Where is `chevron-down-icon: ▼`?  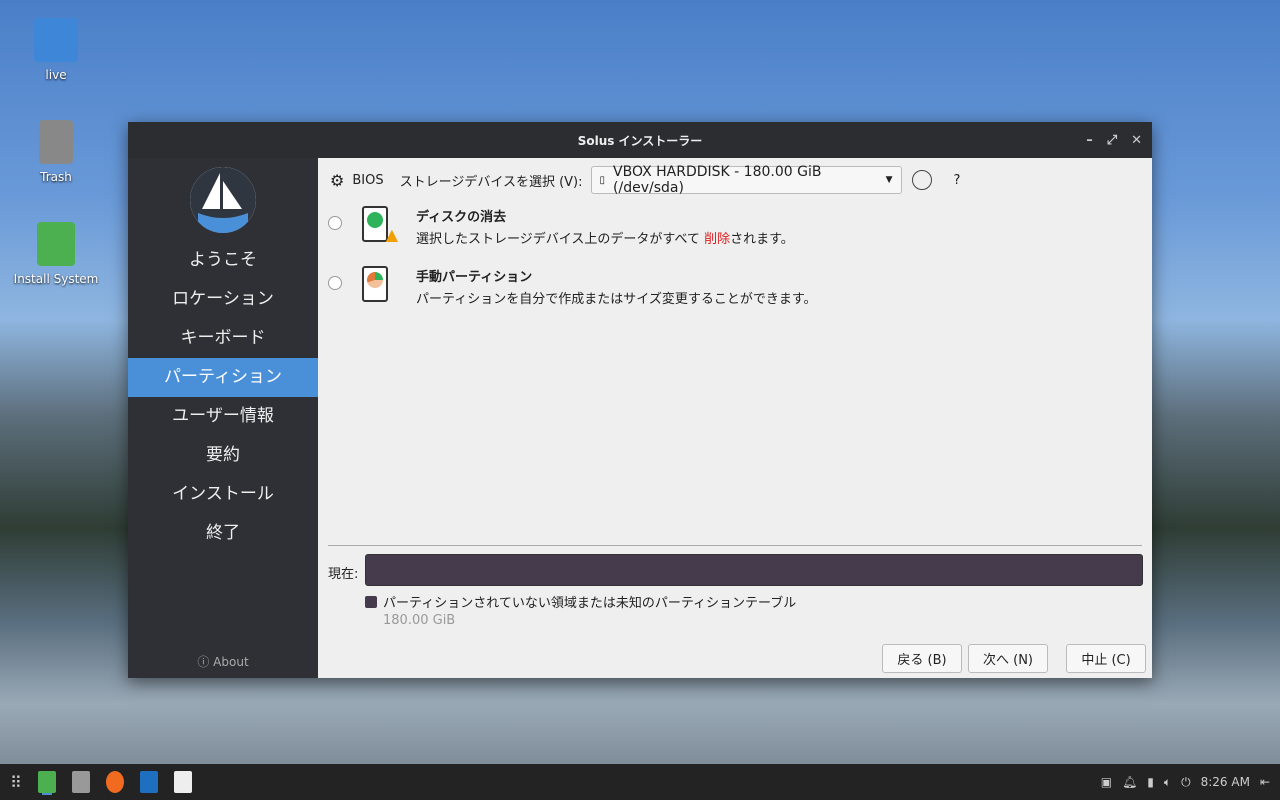 chevron-down-icon: ▼ is located at coordinates (889, 180).